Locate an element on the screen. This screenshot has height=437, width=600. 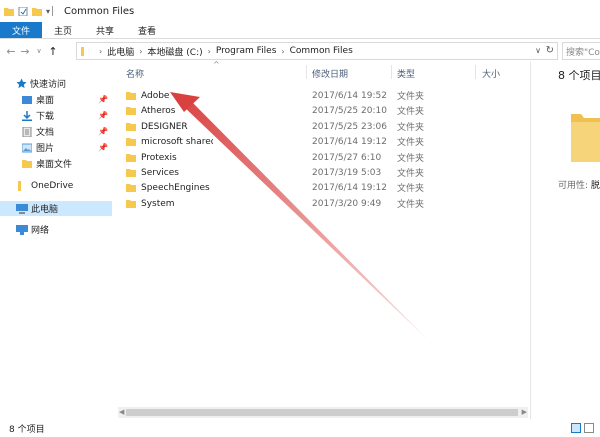
scrollbar-thumb is located at coordinates (322, 412).